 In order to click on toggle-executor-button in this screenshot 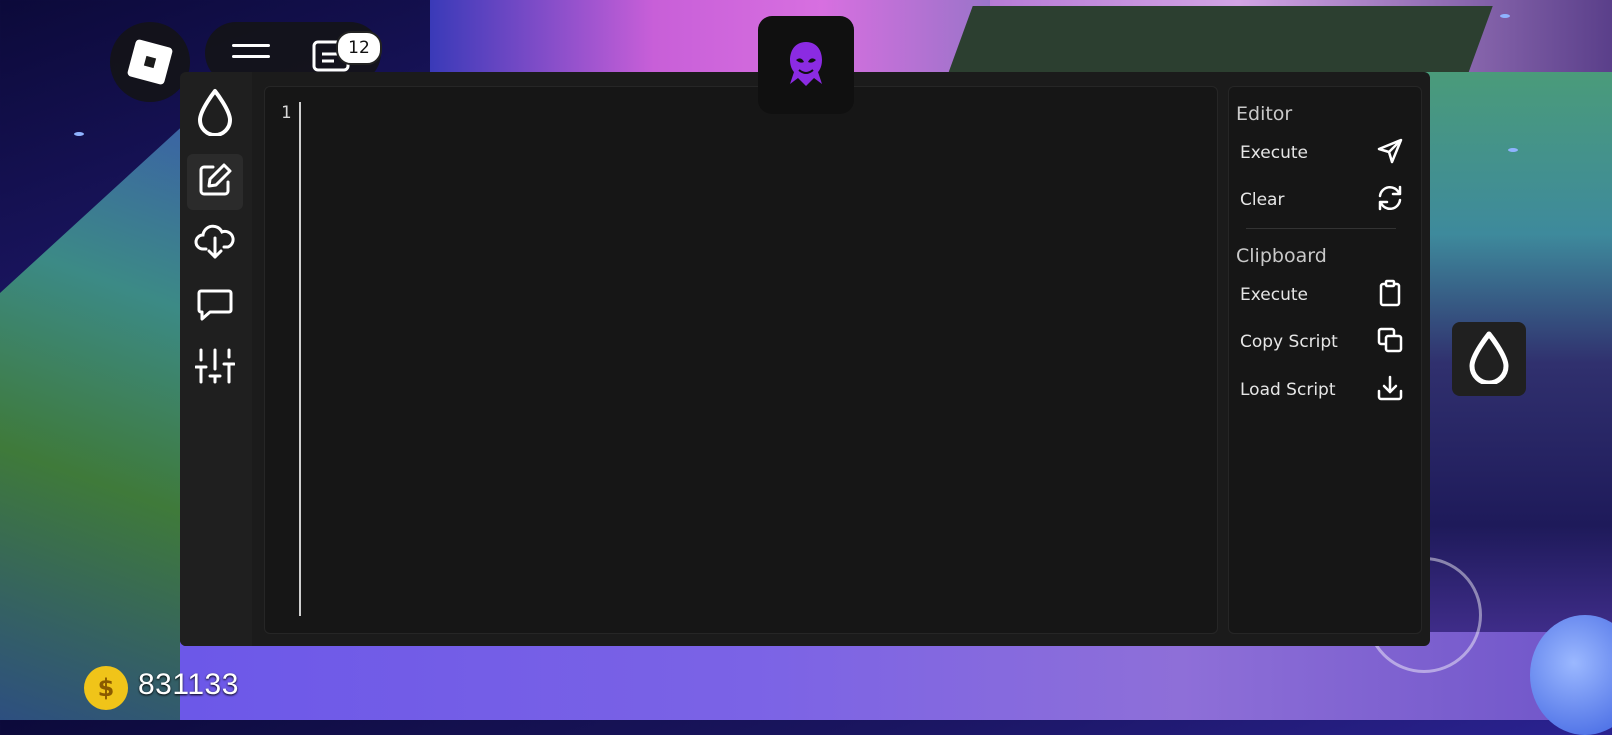, I will do `click(1489, 359)`.